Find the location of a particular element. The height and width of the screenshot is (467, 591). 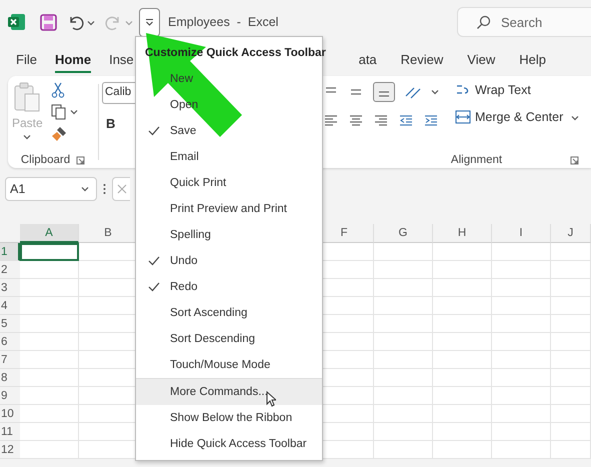

row-header: 12 is located at coordinates (10, 450).